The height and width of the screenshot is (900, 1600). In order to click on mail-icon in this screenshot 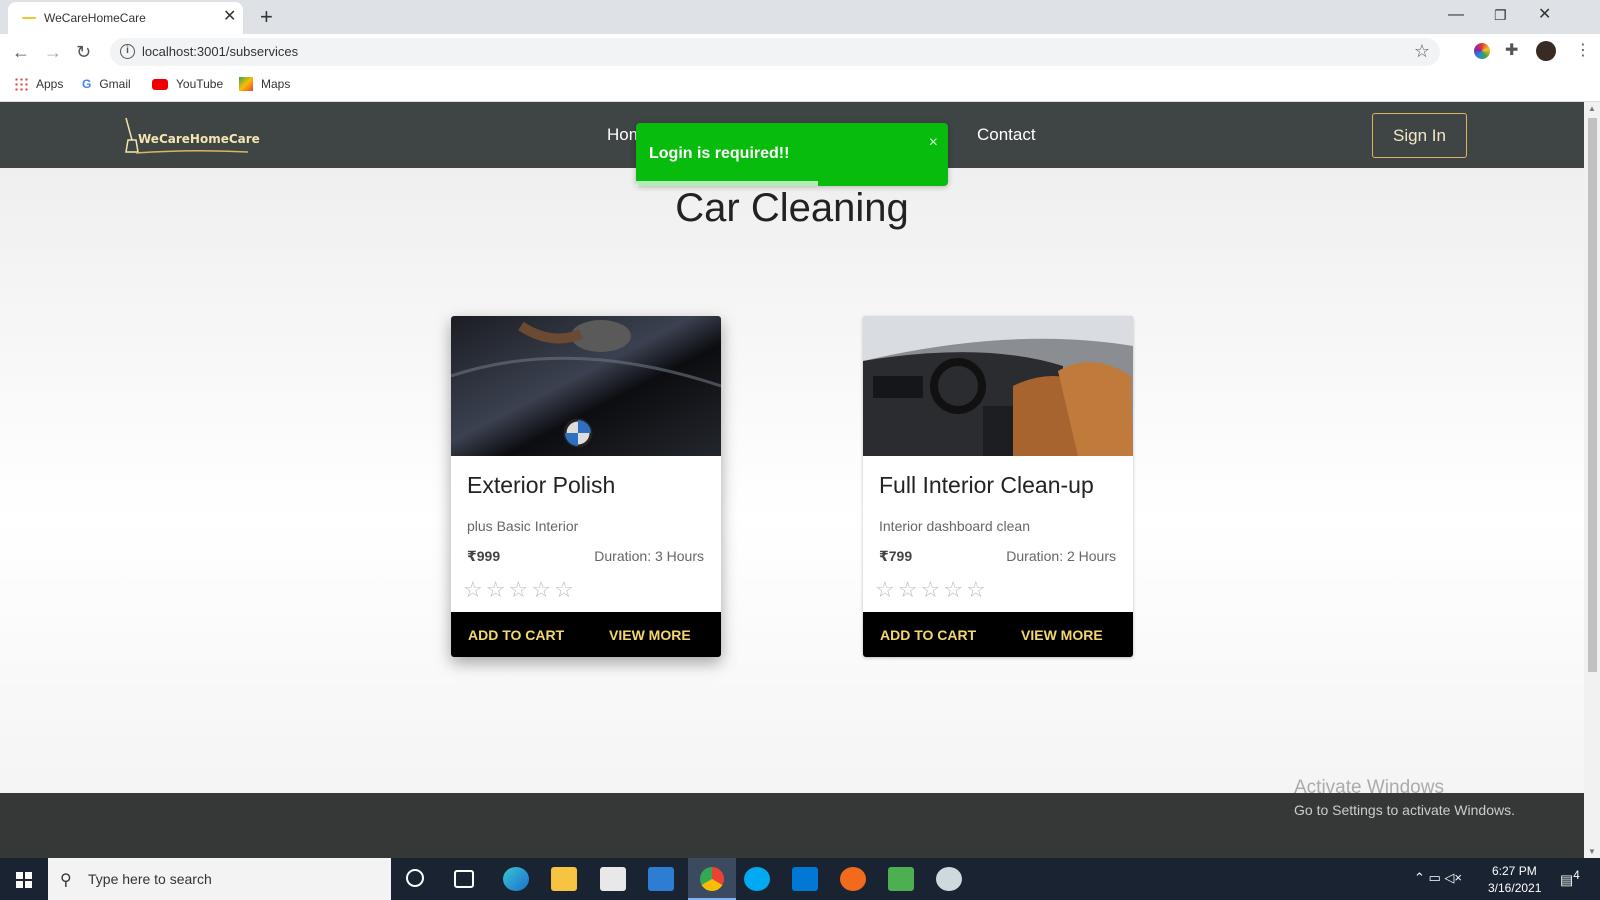, I will do `click(661, 879)`.